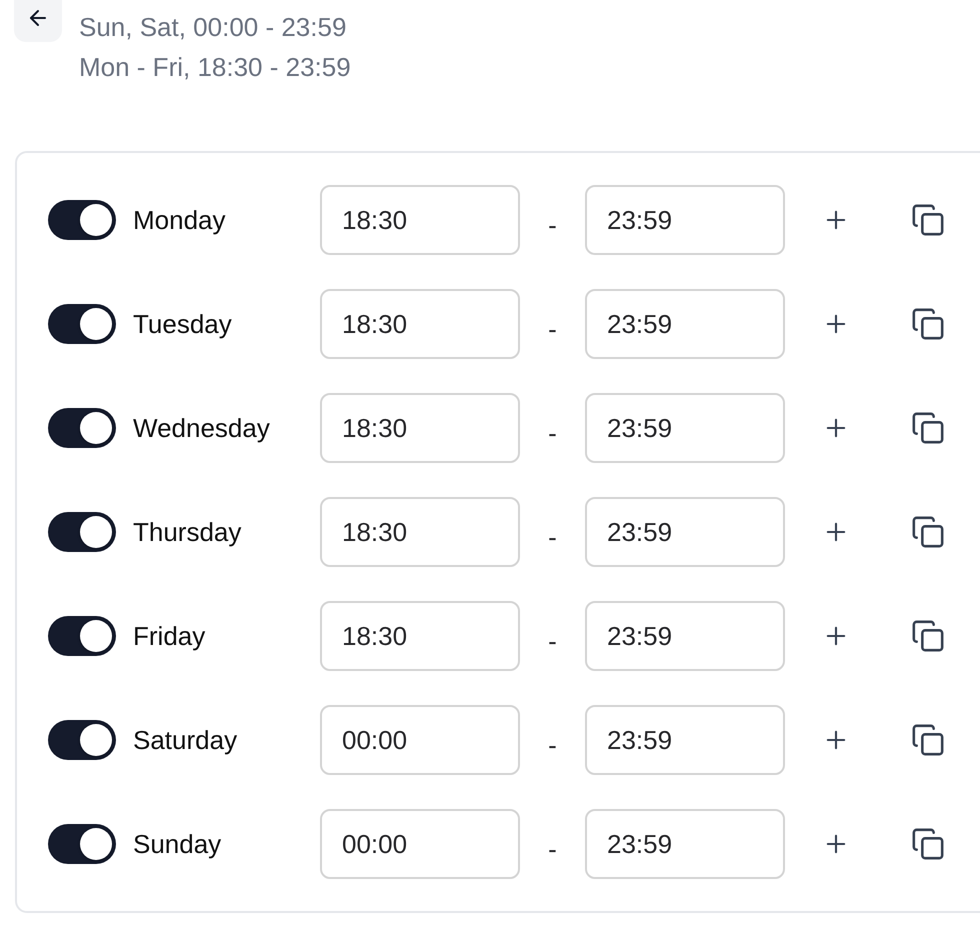 This screenshot has height=952, width=980. What do you see at coordinates (177, 844) in the screenshot?
I see `day-label: Sunday` at bounding box center [177, 844].